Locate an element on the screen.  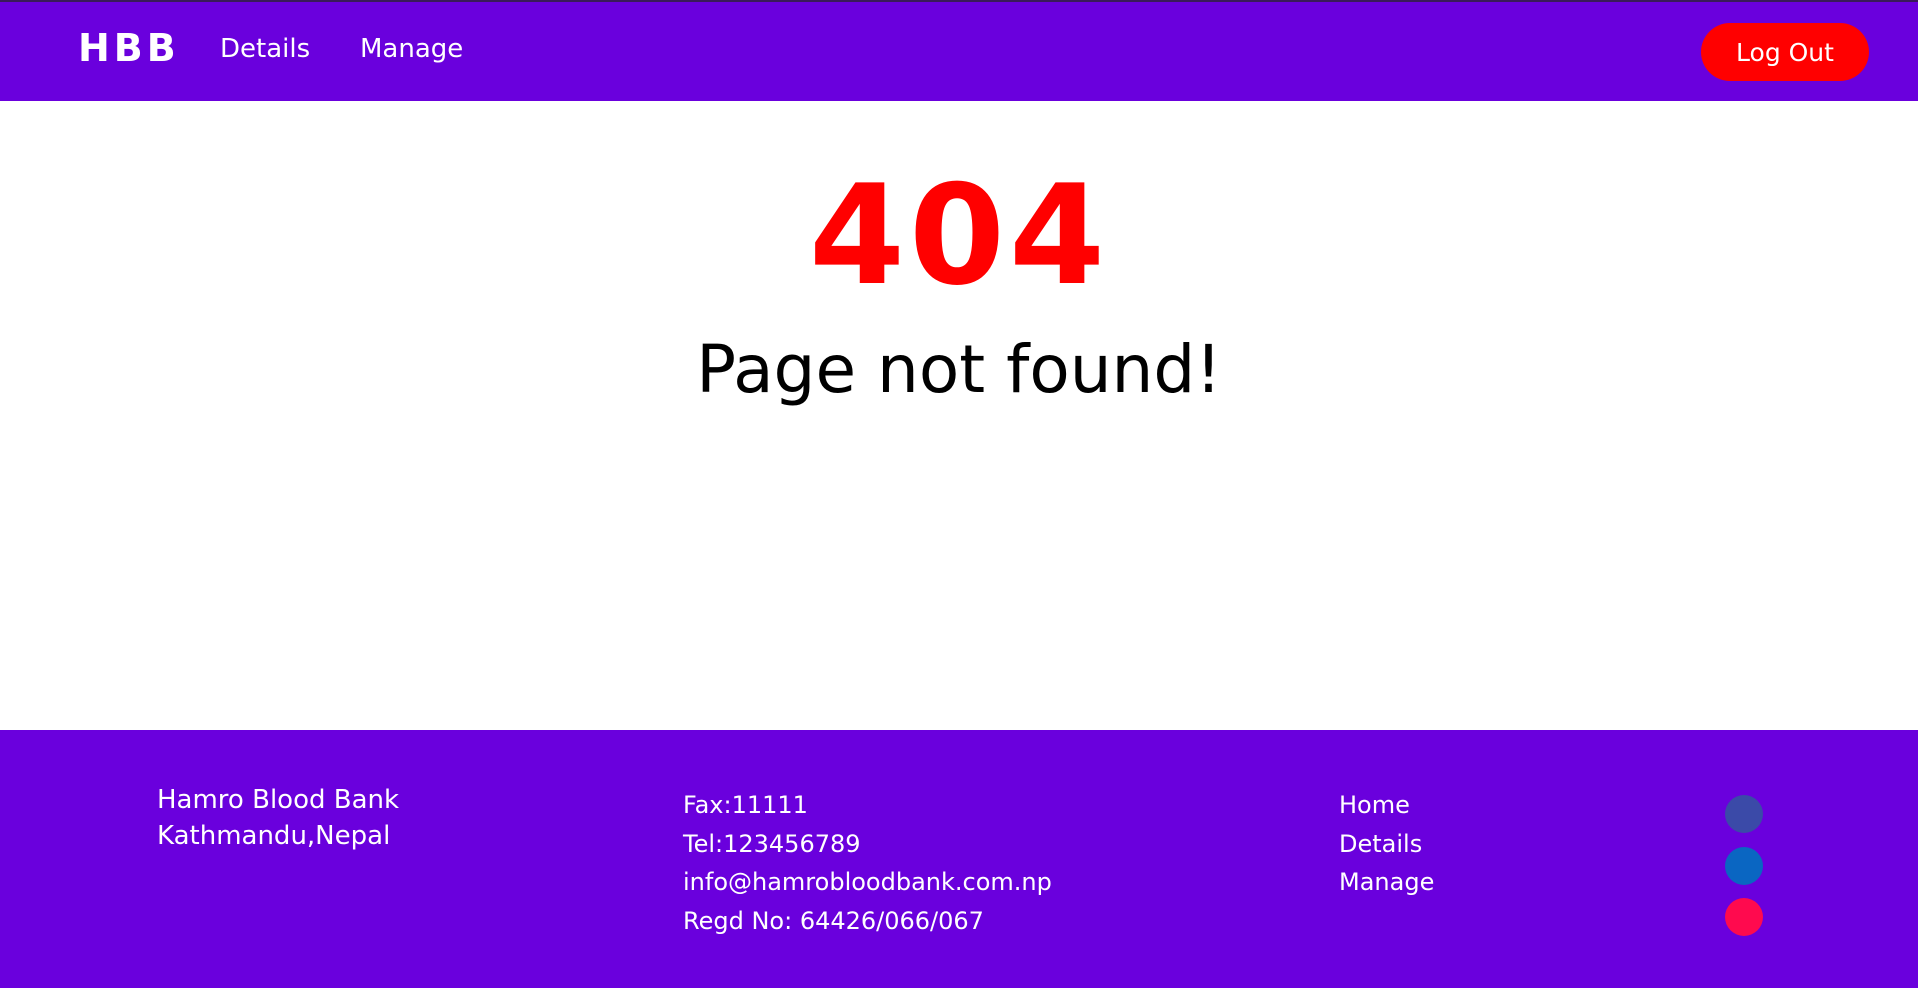
facebook-icon is located at coordinates (1744, 814).